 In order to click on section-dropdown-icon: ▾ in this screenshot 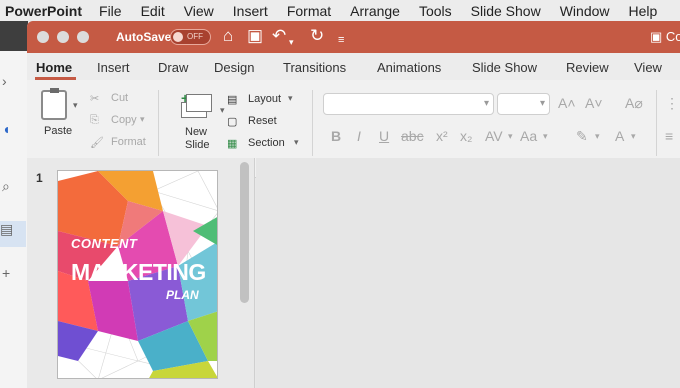, I will do `click(296, 142)`.